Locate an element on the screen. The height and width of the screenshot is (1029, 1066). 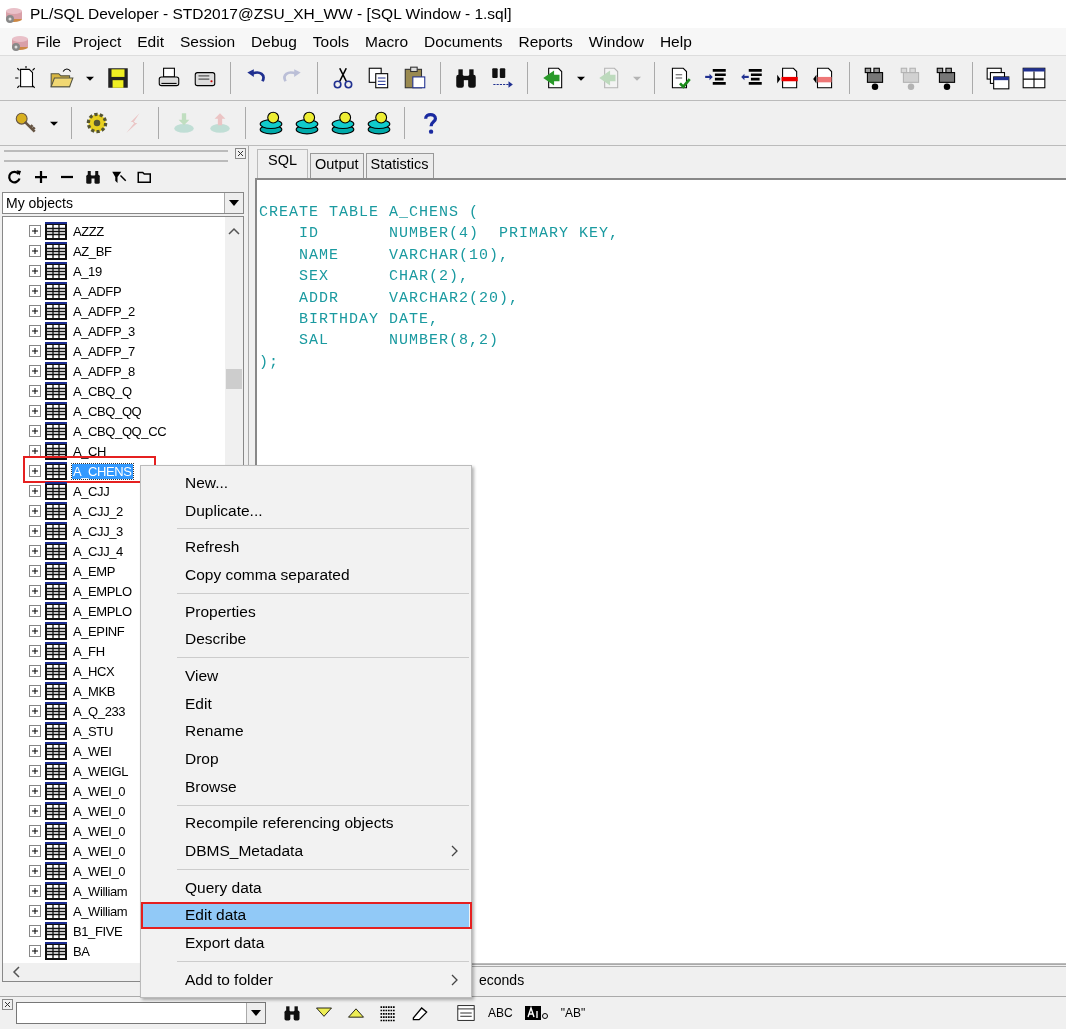
tree-item: A_Q_233 is located at coordinates (99, 711).